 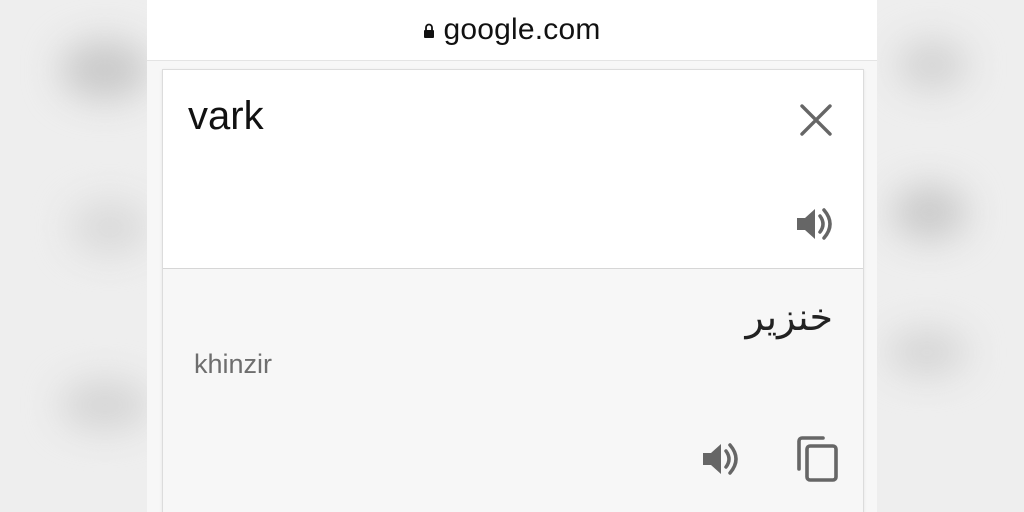 What do you see at coordinates (429, 30) in the screenshot?
I see `lock-icon` at bounding box center [429, 30].